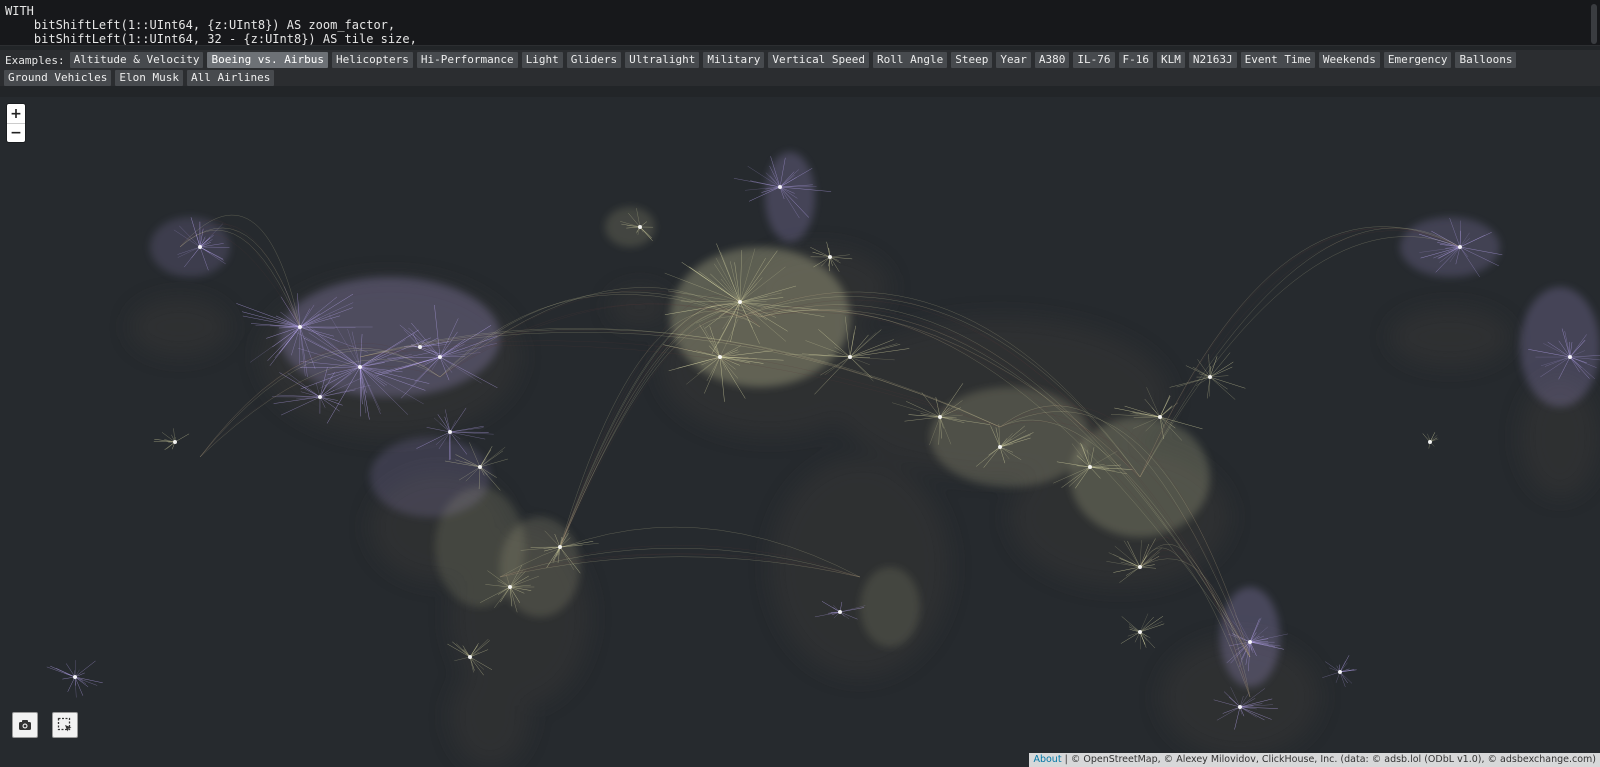  I want to click on camera-button, so click(25, 725).